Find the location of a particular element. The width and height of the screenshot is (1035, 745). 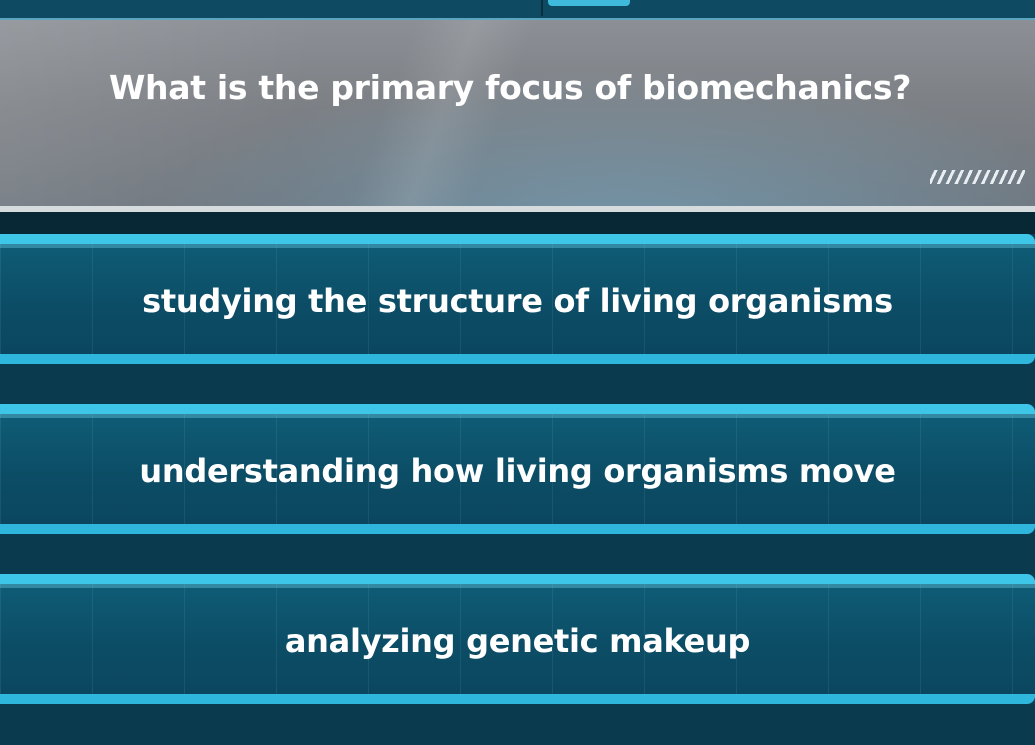

panel-shine is located at coordinates (440, 113).